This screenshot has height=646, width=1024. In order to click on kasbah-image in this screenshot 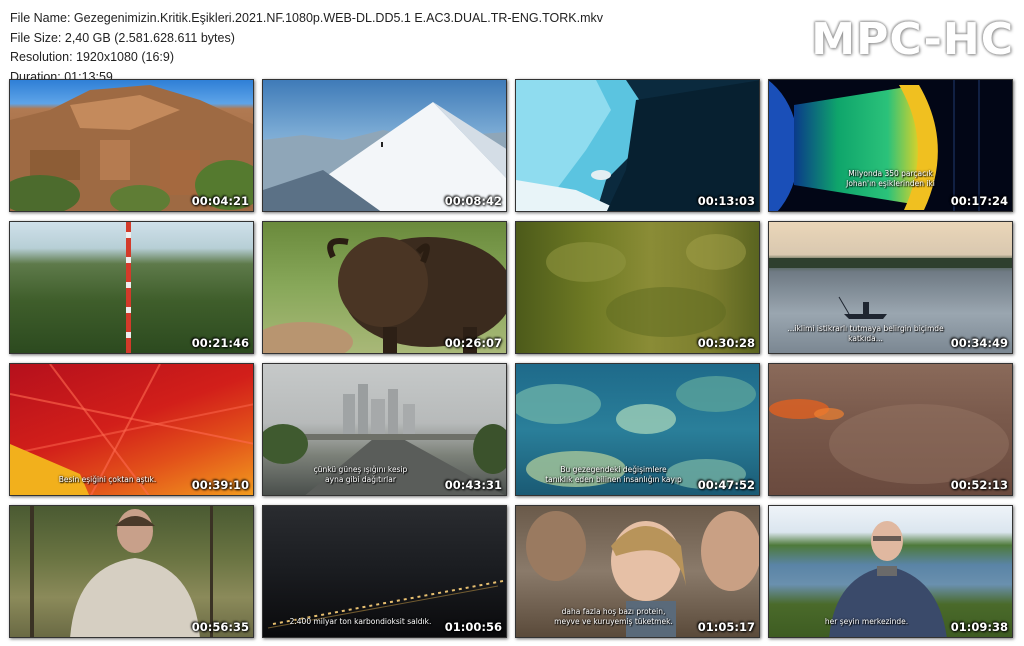, I will do `click(131, 148)`.